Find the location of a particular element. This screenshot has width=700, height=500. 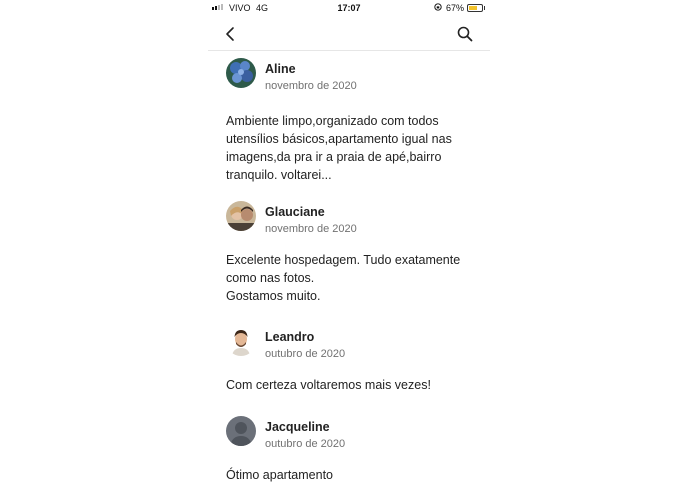

review-text-line: Com certeza voltaremos mais vezes! is located at coordinates (328, 385).